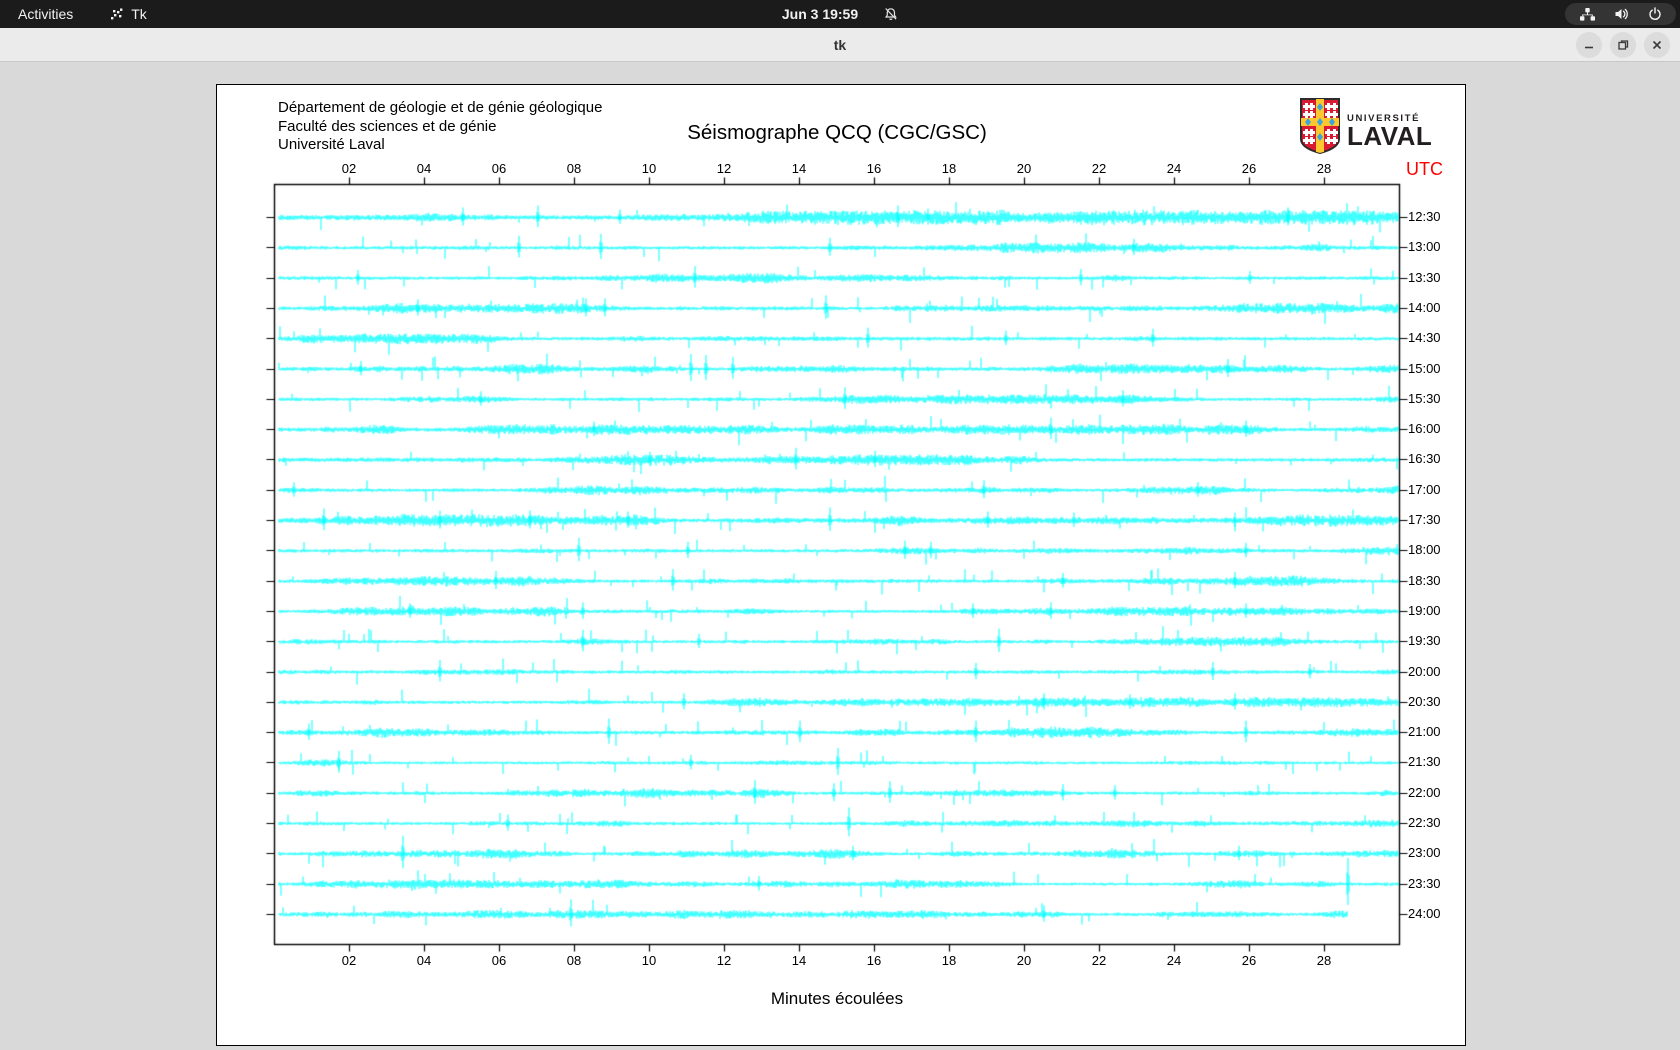 The image size is (1680, 1050). What do you see at coordinates (1099, 960) in the screenshot?
I see `x-tick-label-bottom: 22` at bounding box center [1099, 960].